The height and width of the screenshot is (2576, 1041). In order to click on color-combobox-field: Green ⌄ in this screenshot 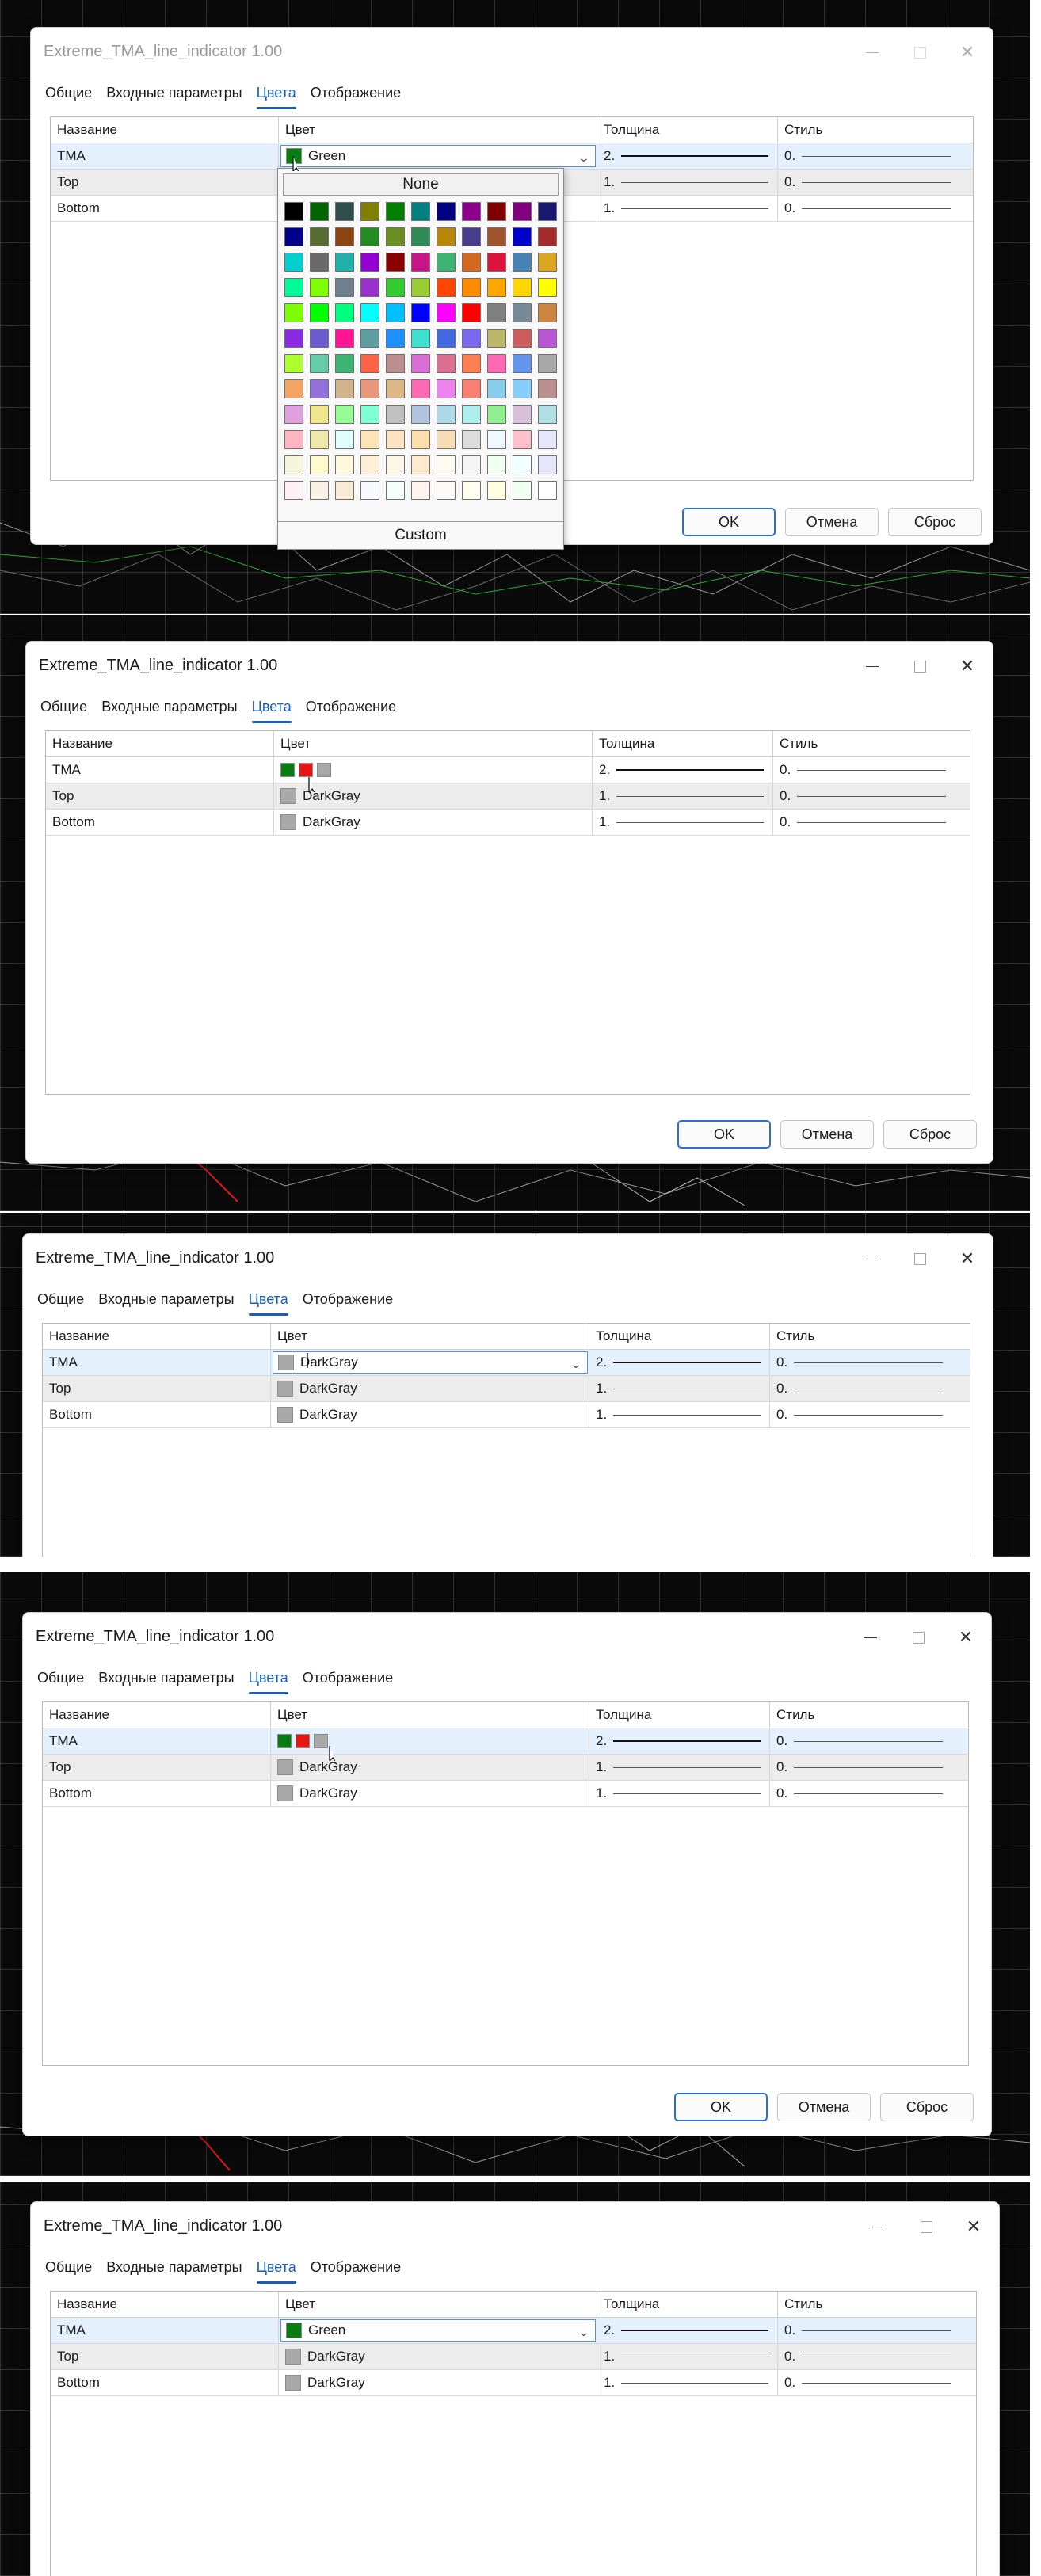, I will do `click(438, 156)`.